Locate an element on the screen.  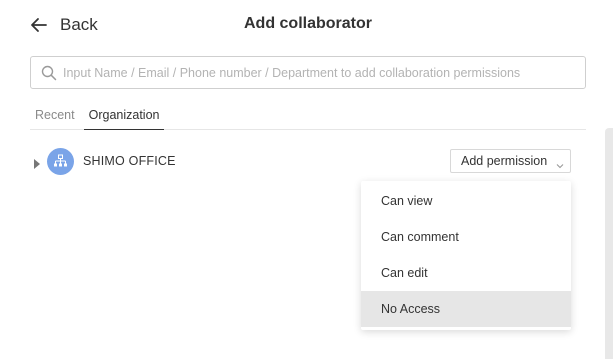
avatar is located at coordinates (60, 161).